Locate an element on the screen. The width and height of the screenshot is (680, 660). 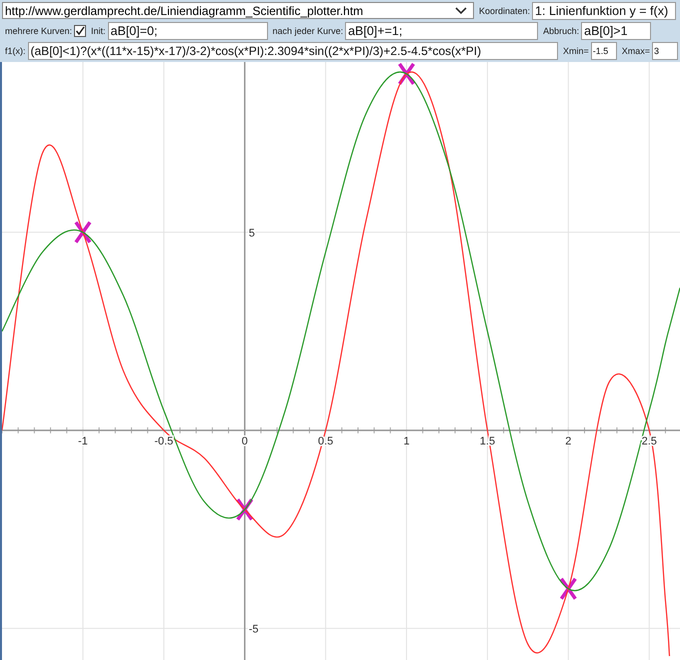
stop-field: aB[0]>1 is located at coordinates (616, 31).